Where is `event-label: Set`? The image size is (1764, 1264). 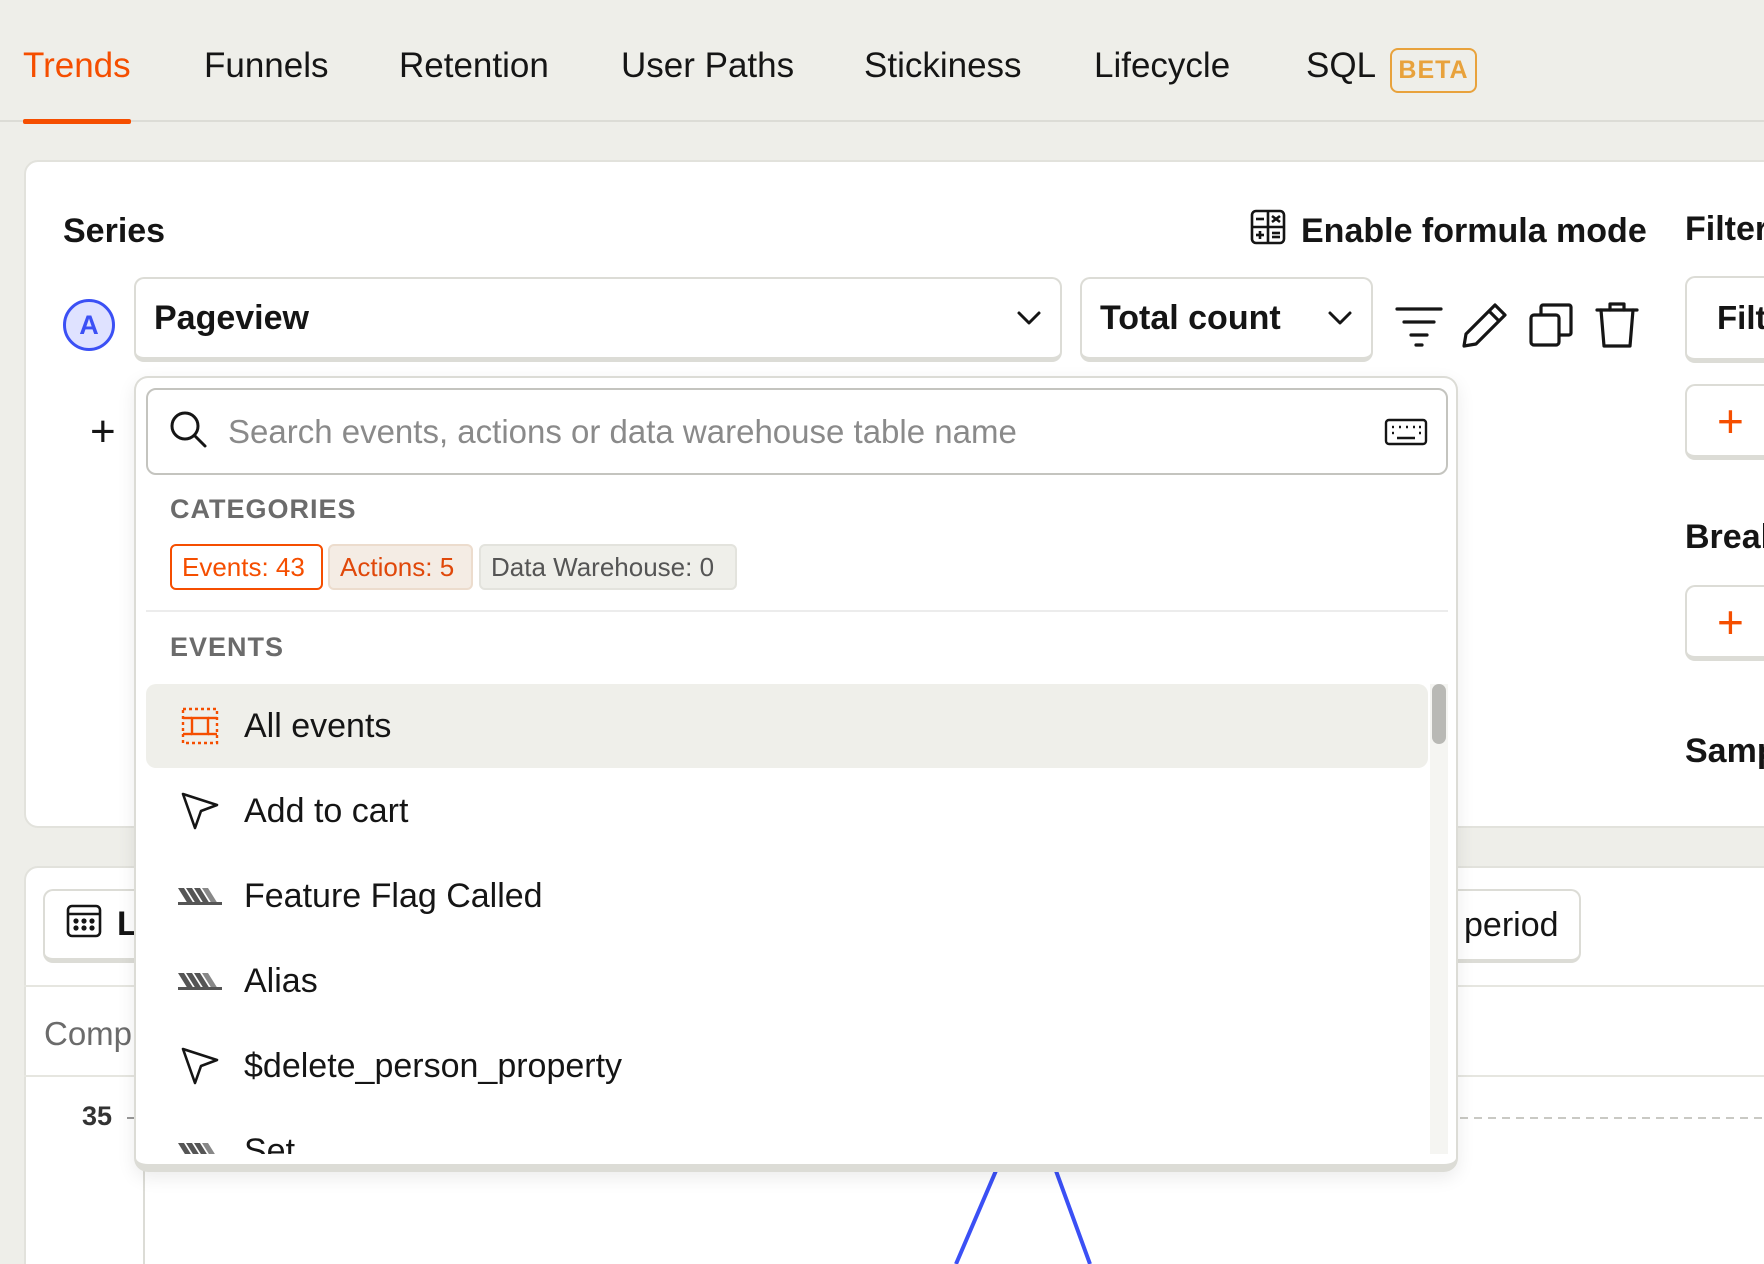 event-label: Set is located at coordinates (270, 1143).